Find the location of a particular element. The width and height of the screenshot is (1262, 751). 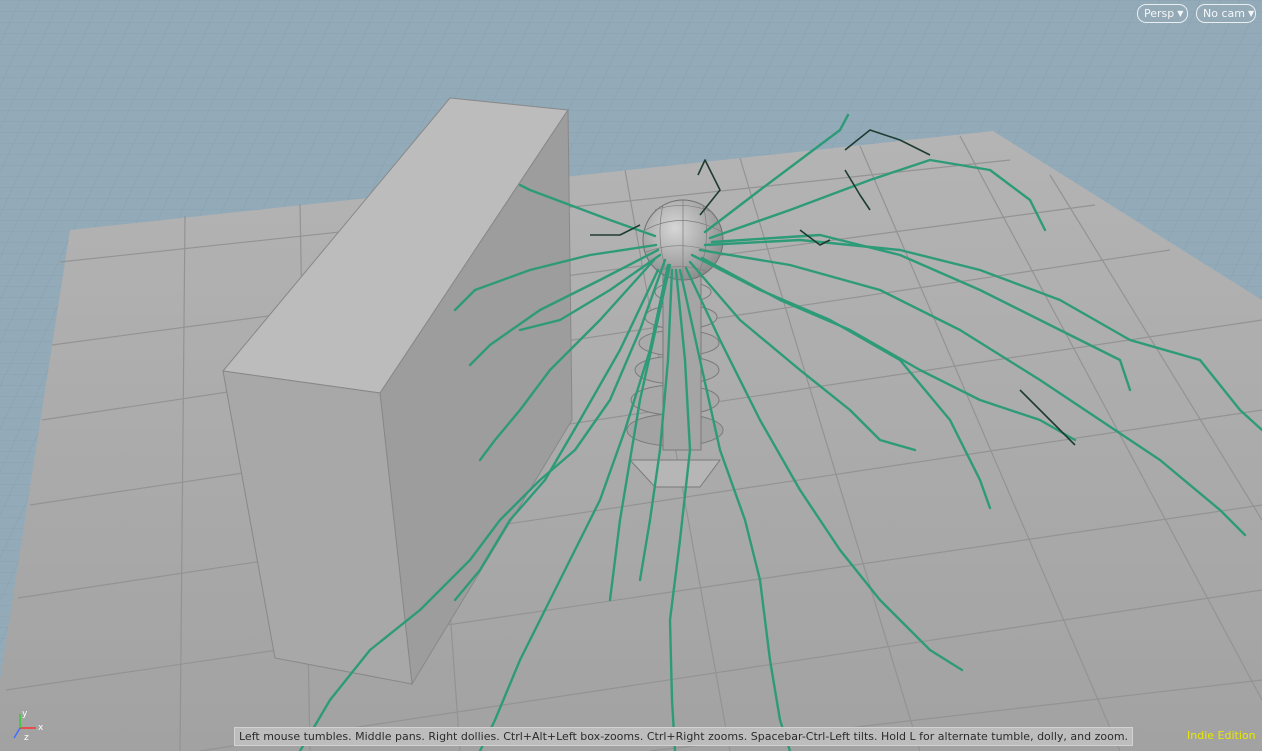

camera-persp-menu: Persp ▼ is located at coordinates (1162, 13).